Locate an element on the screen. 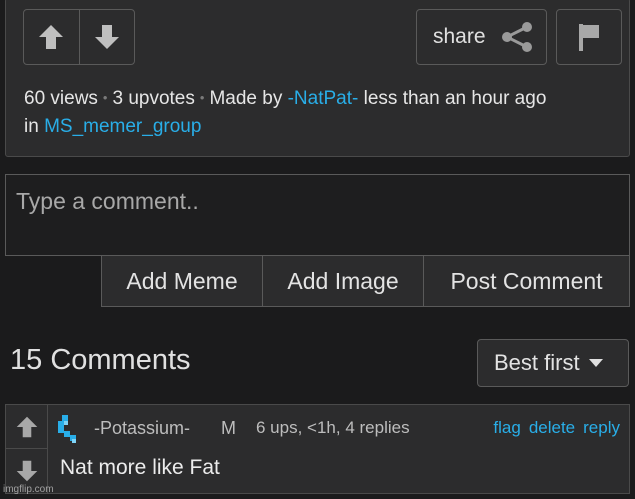 Image resolution: width=635 pixels, height=499 pixels. share-button: share is located at coordinates (481, 37).